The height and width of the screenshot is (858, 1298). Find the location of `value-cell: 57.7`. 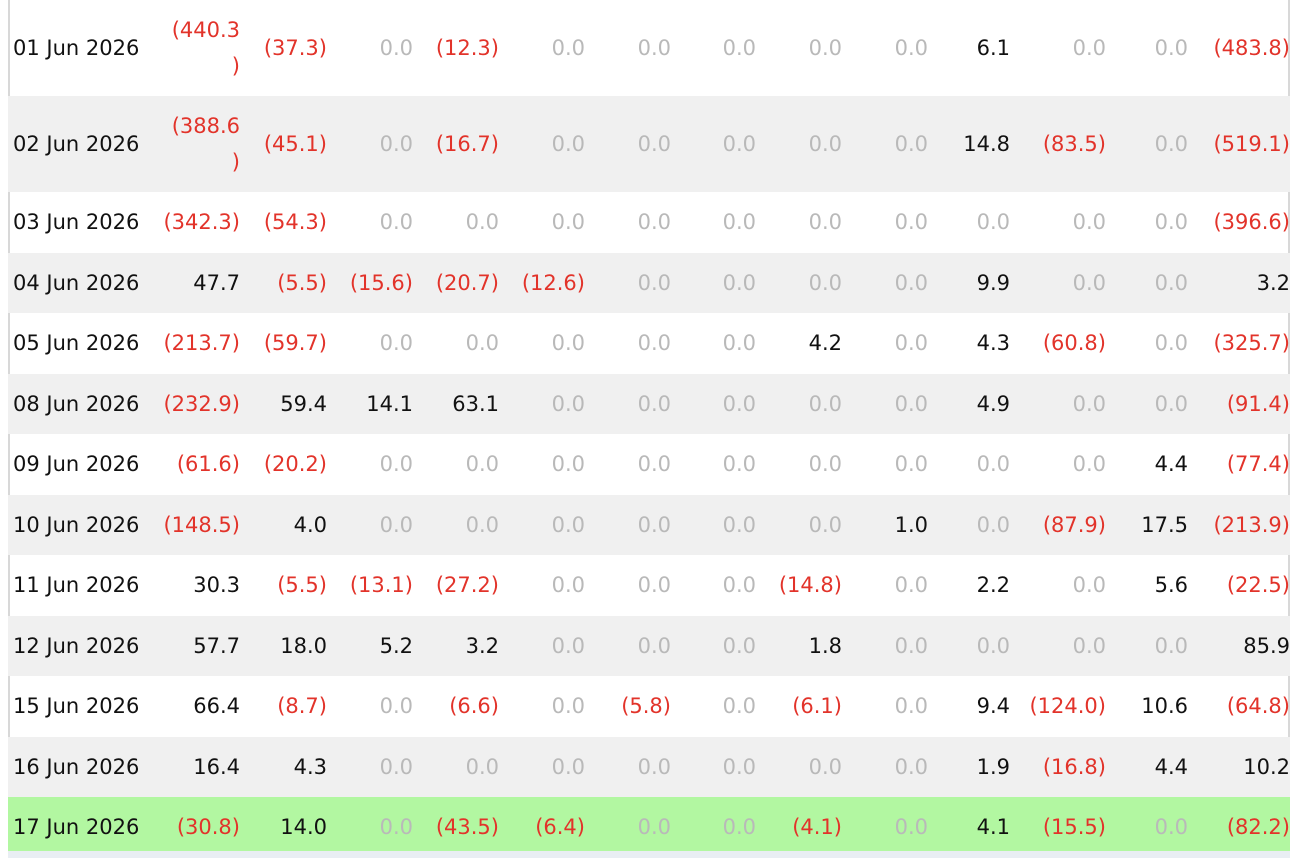

value-cell: 57.7 is located at coordinates (200, 645).